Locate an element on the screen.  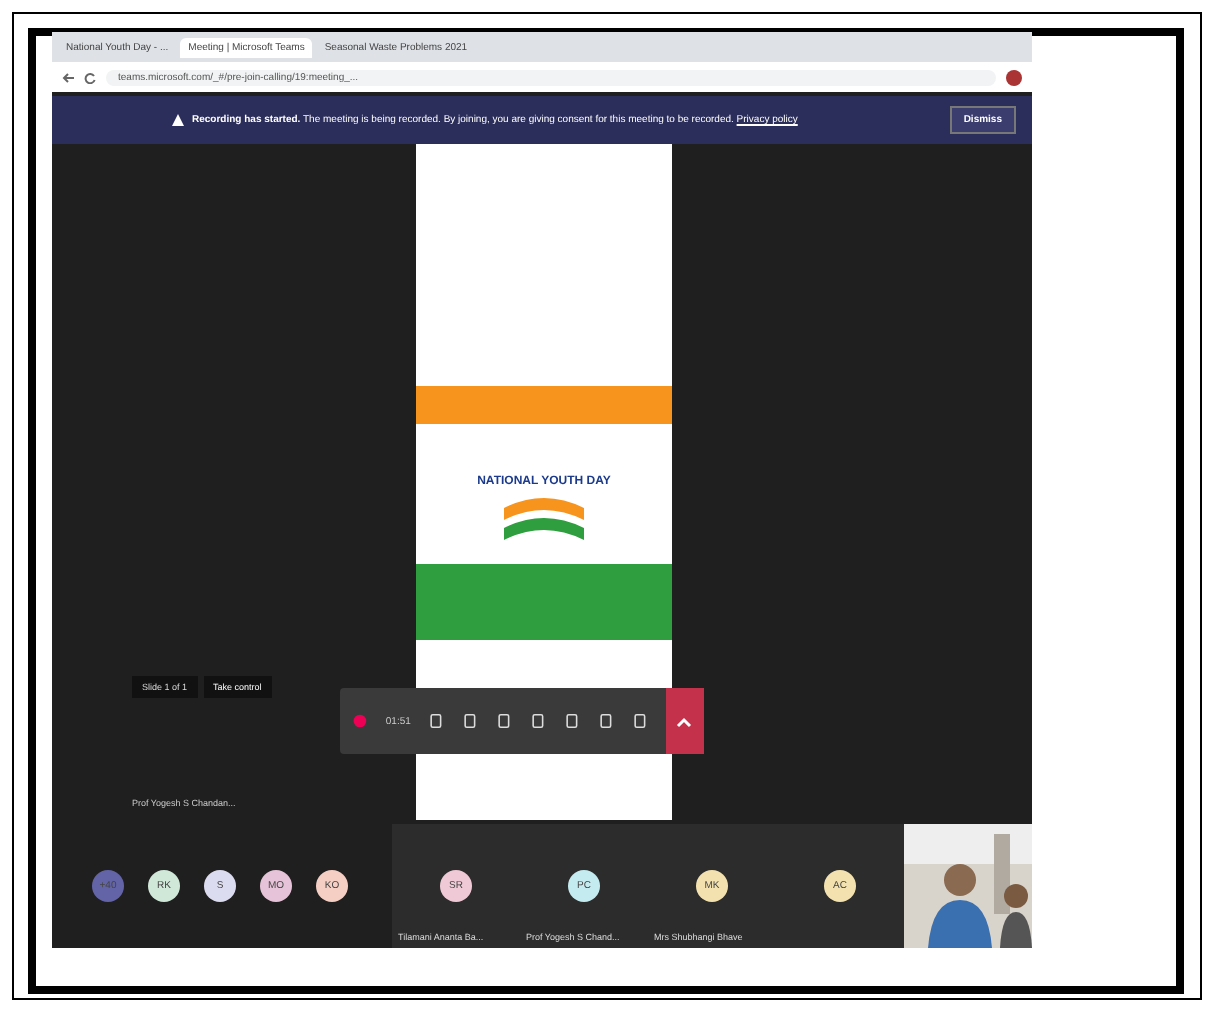
chevron-icon is located at coordinates (684, 721).